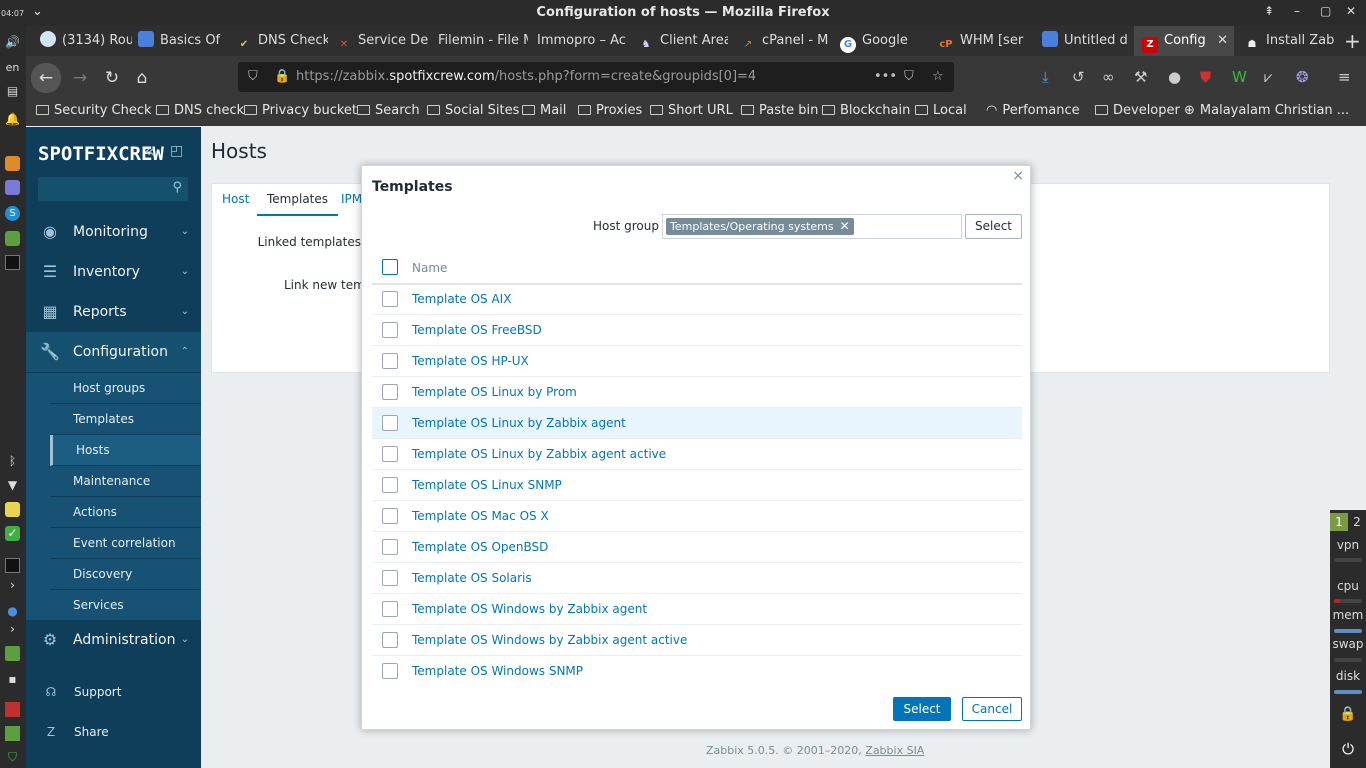 This screenshot has width=1366, height=768. Describe the element at coordinates (1045, 77) in the screenshot. I see `download-icon: ⤓` at that location.